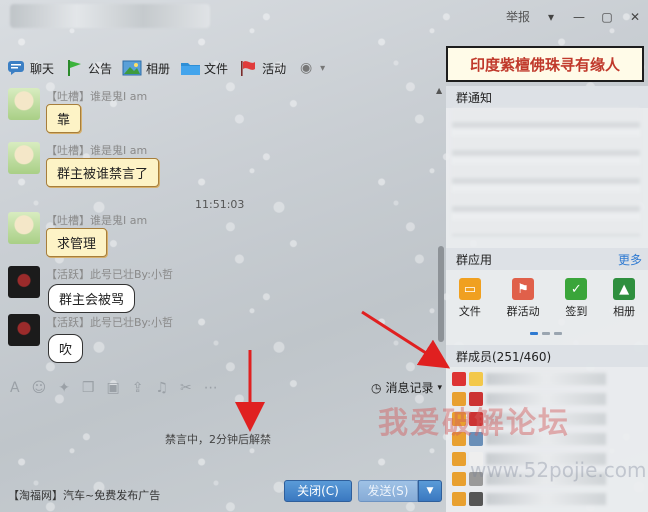 Image resolution: width=648 pixels, height=512 pixels. I want to click on forum-watermark-url: www.52pojie.com, so click(558, 470).